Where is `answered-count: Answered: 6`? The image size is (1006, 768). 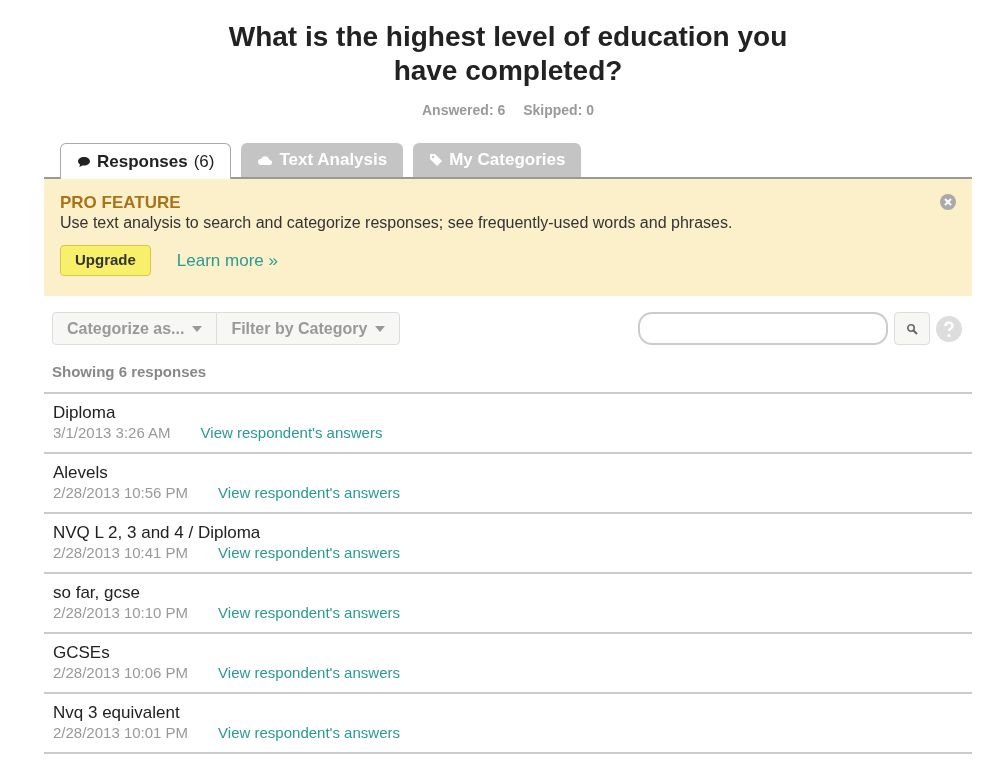
answered-count: Answered: 6 is located at coordinates (463, 110).